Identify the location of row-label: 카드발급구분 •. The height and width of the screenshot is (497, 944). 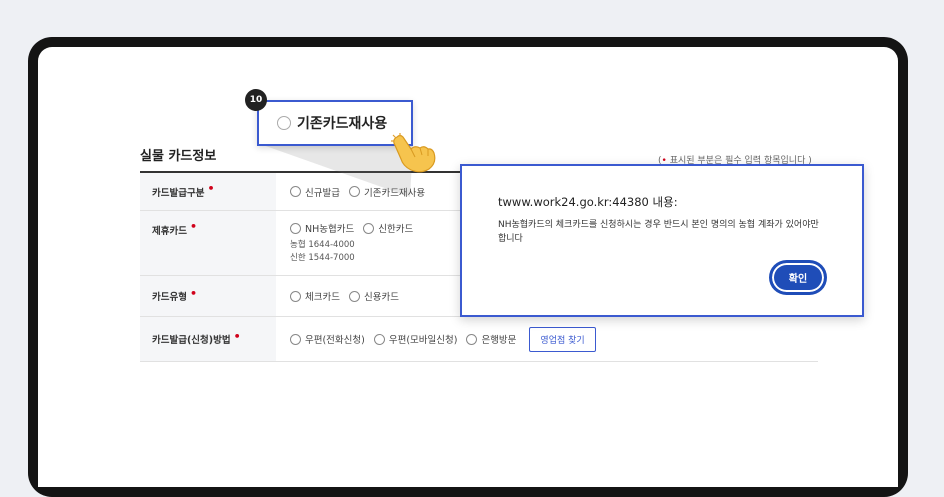
(208, 191).